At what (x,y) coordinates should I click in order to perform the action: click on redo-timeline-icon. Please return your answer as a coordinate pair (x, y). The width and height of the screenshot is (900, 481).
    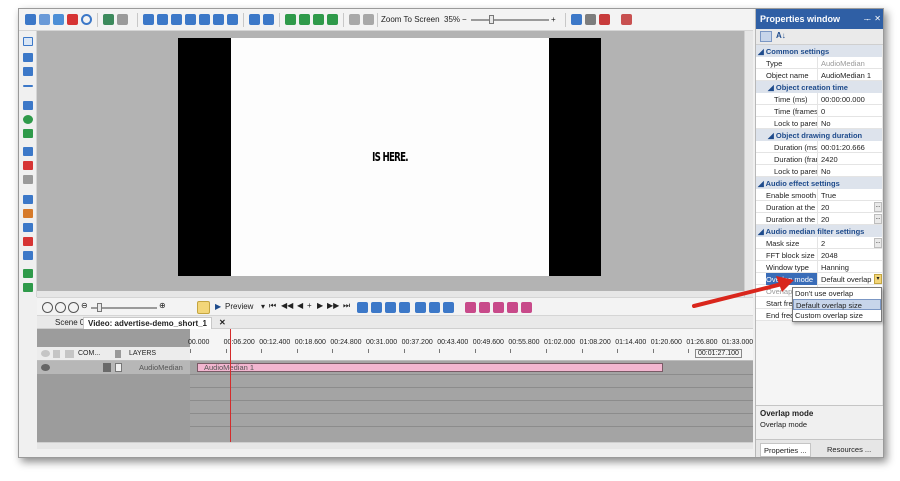
    Looking at the image, I should click on (434, 307).